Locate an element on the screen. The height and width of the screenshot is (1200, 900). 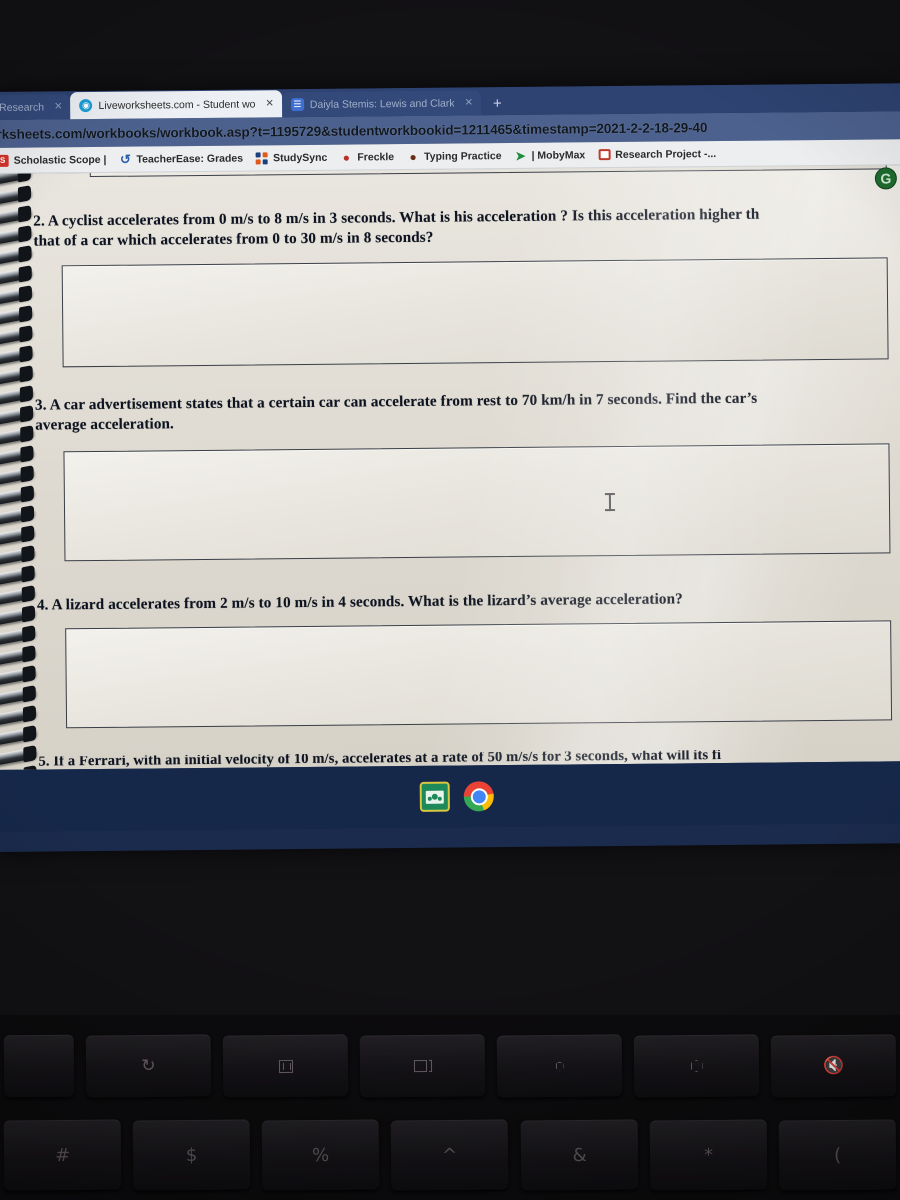
bookmark-scholastic-scope: S Scholastic Scope | is located at coordinates (58, 160).